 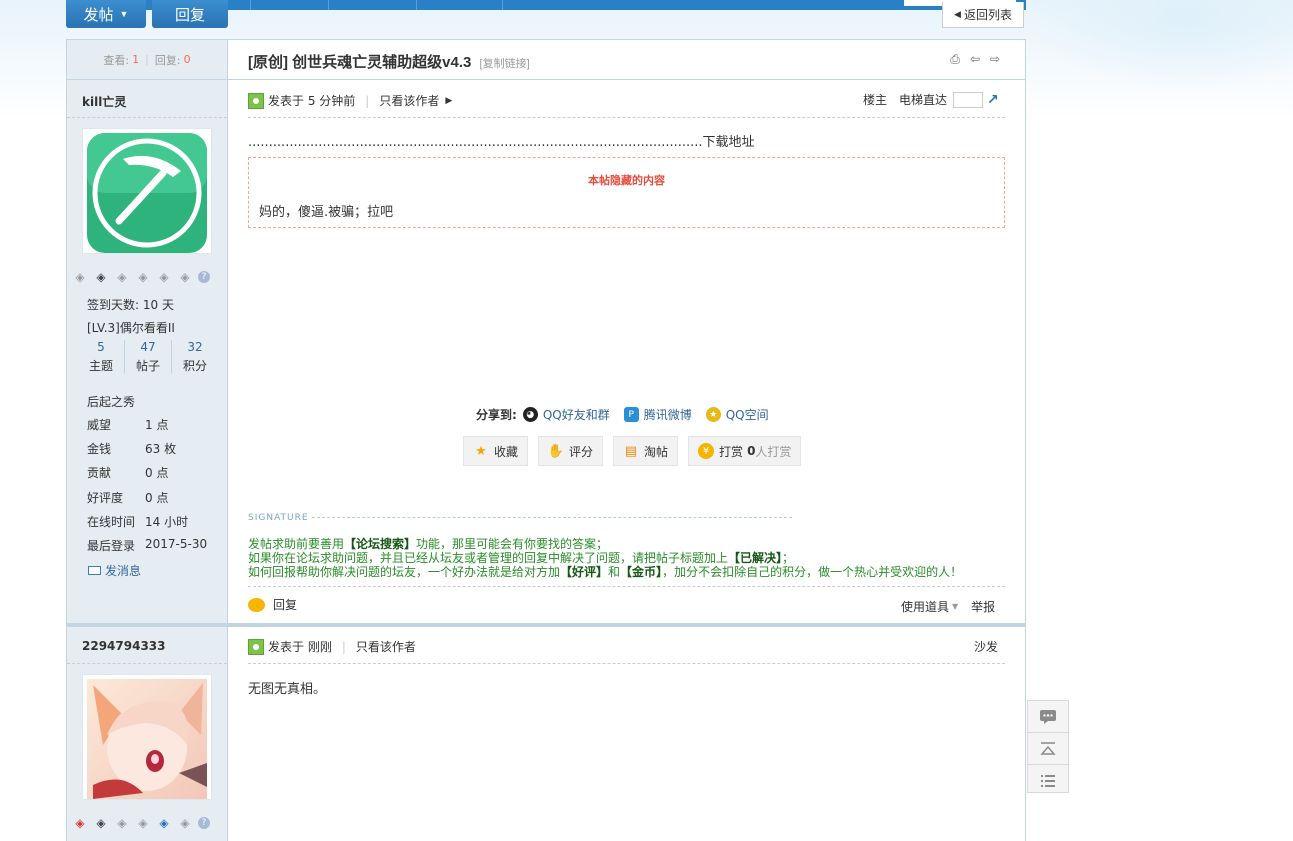 What do you see at coordinates (745, 451) in the screenshot?
I see `tip-button: ¥ 打赏 0 人打赏` at bounding box center [745, 451].